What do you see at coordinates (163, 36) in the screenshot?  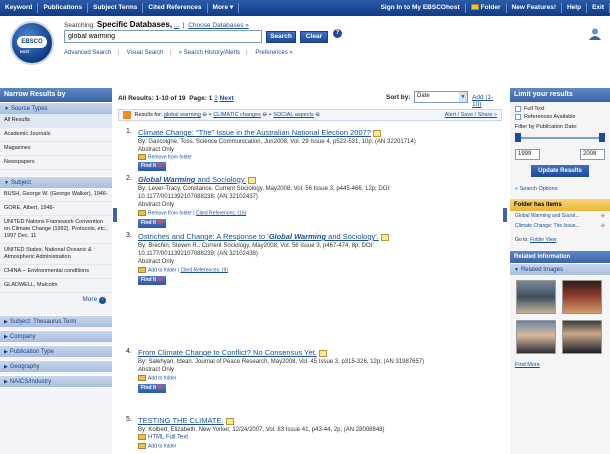 I see `search-input` at bounding box center [163, 36].